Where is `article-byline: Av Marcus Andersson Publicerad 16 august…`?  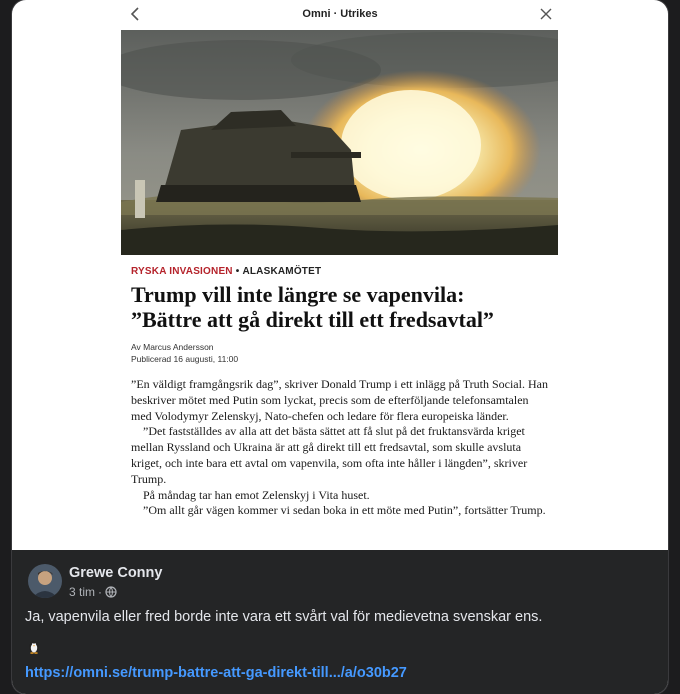 article-byline: Av Marcus Andersson Publicerad 16 august… is located at coordinates (184, 353).